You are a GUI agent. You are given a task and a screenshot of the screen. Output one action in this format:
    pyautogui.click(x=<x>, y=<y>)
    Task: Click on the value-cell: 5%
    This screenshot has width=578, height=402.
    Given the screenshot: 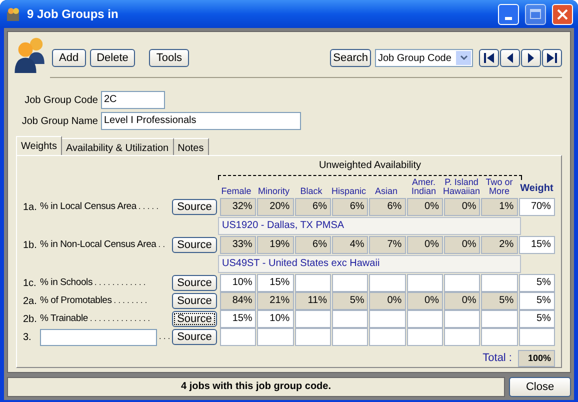 What is the action you would take?
    pyautogui.click(x=350, y=301)
    